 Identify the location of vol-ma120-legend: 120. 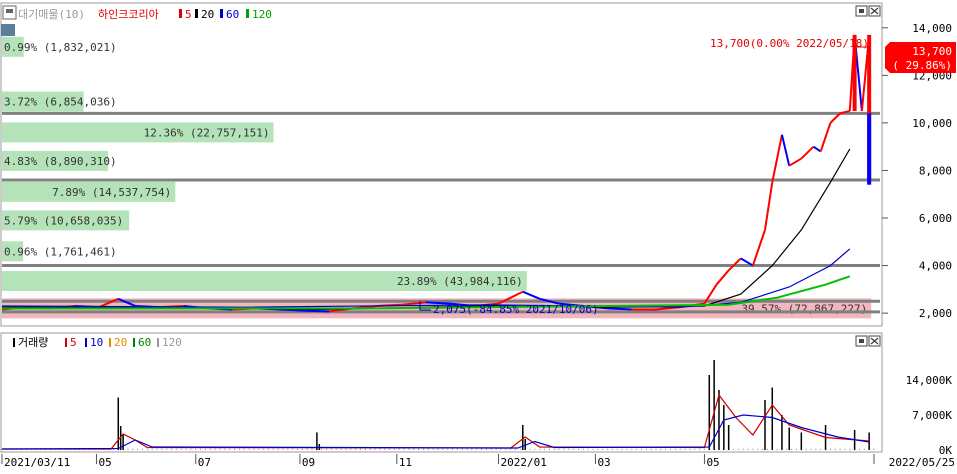
(172, 342).